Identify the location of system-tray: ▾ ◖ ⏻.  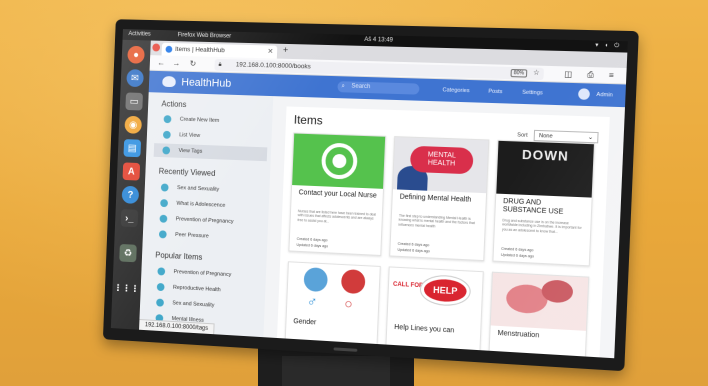
(608, 46).